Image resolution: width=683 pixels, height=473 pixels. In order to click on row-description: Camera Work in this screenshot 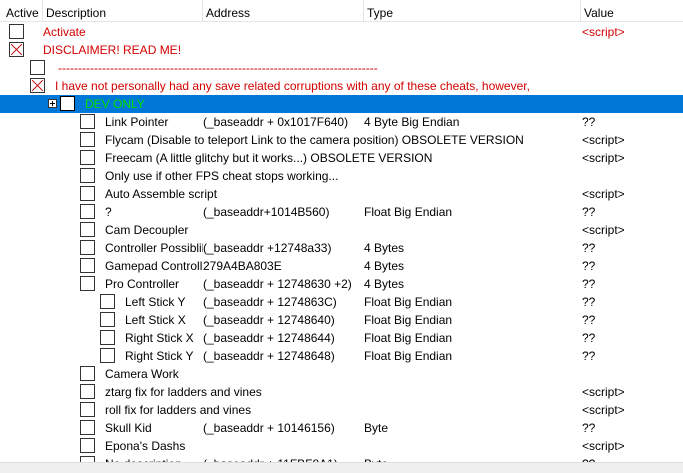, I will do `click(142, 374)`.